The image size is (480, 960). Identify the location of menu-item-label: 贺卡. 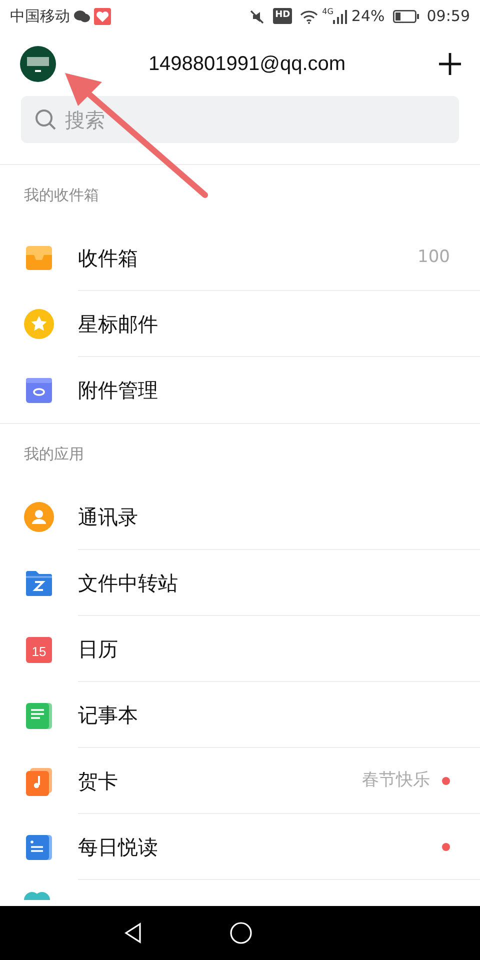
(98, 781).